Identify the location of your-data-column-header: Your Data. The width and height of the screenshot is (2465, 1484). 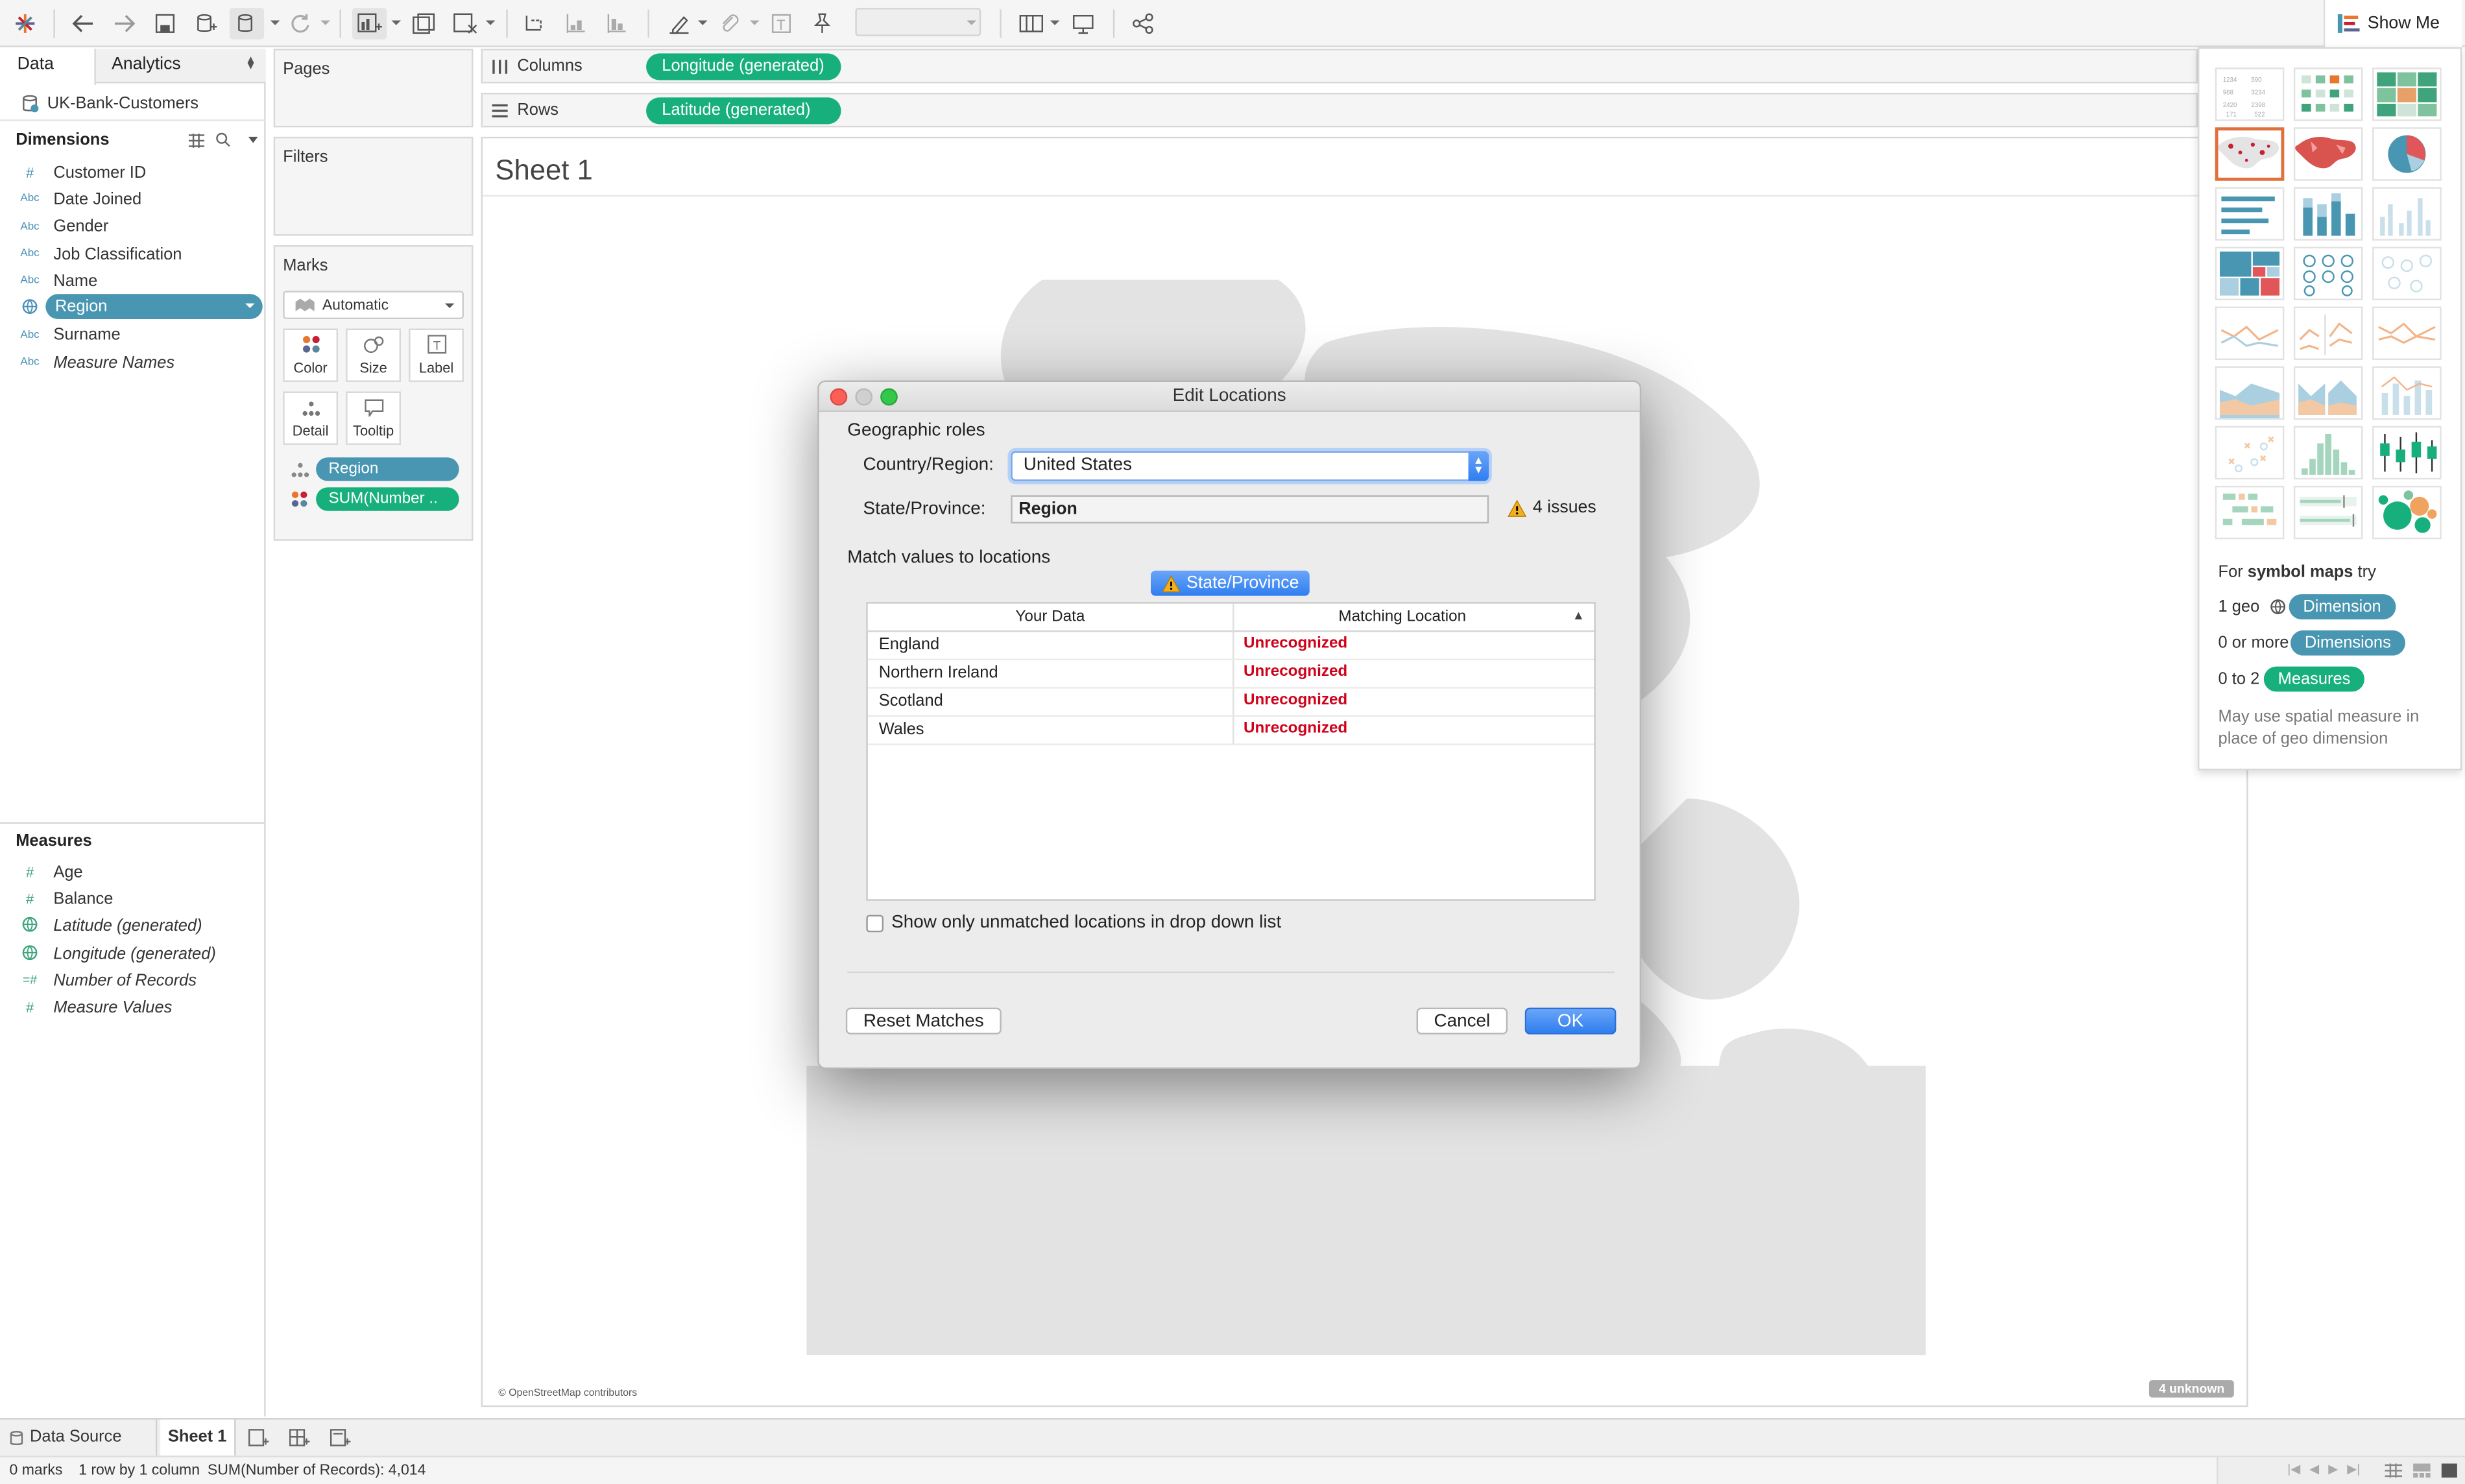
(1050, 617).